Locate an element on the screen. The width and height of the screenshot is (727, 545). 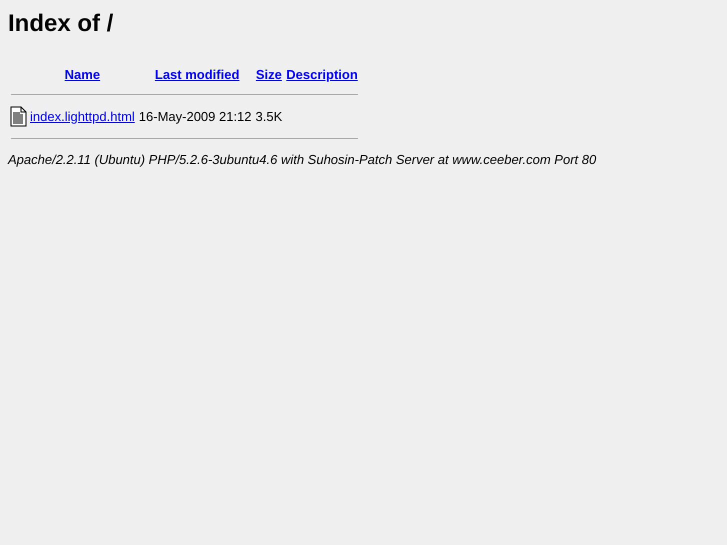
file-link: index.lighttpd.html is located at coordinates (82, 116).